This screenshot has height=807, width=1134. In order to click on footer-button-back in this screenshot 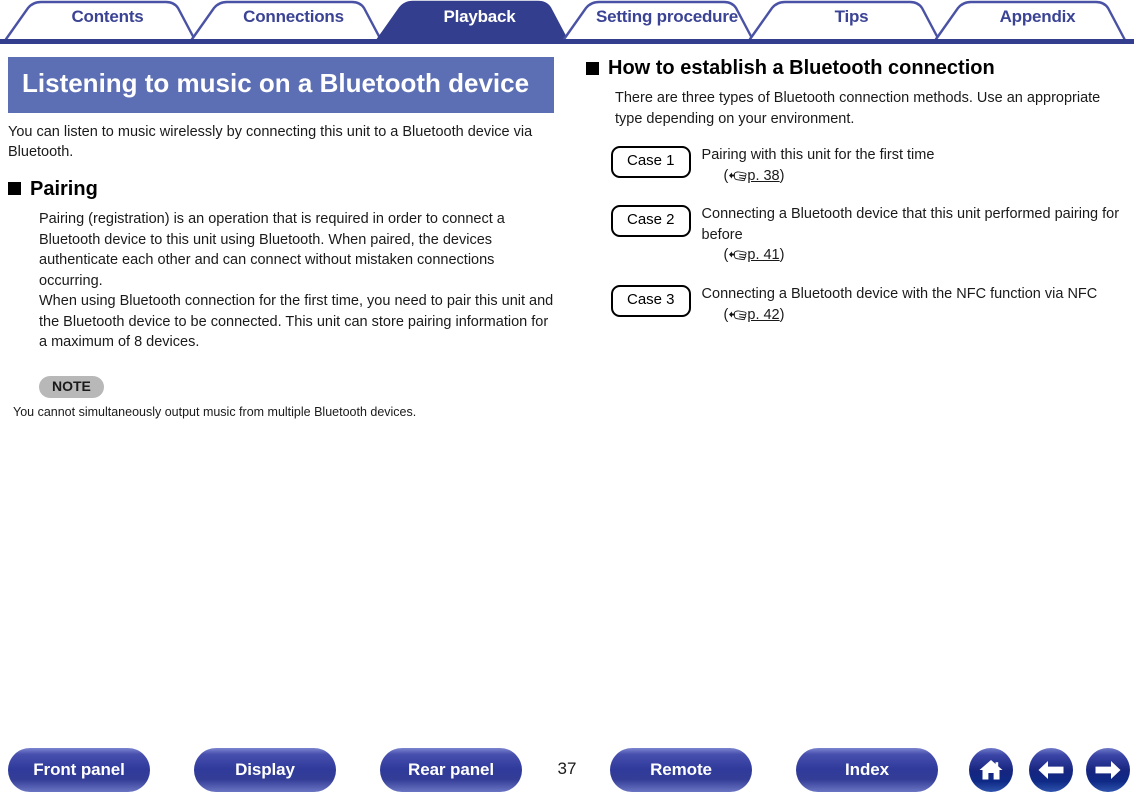, I will do `click(1051, 770)`.